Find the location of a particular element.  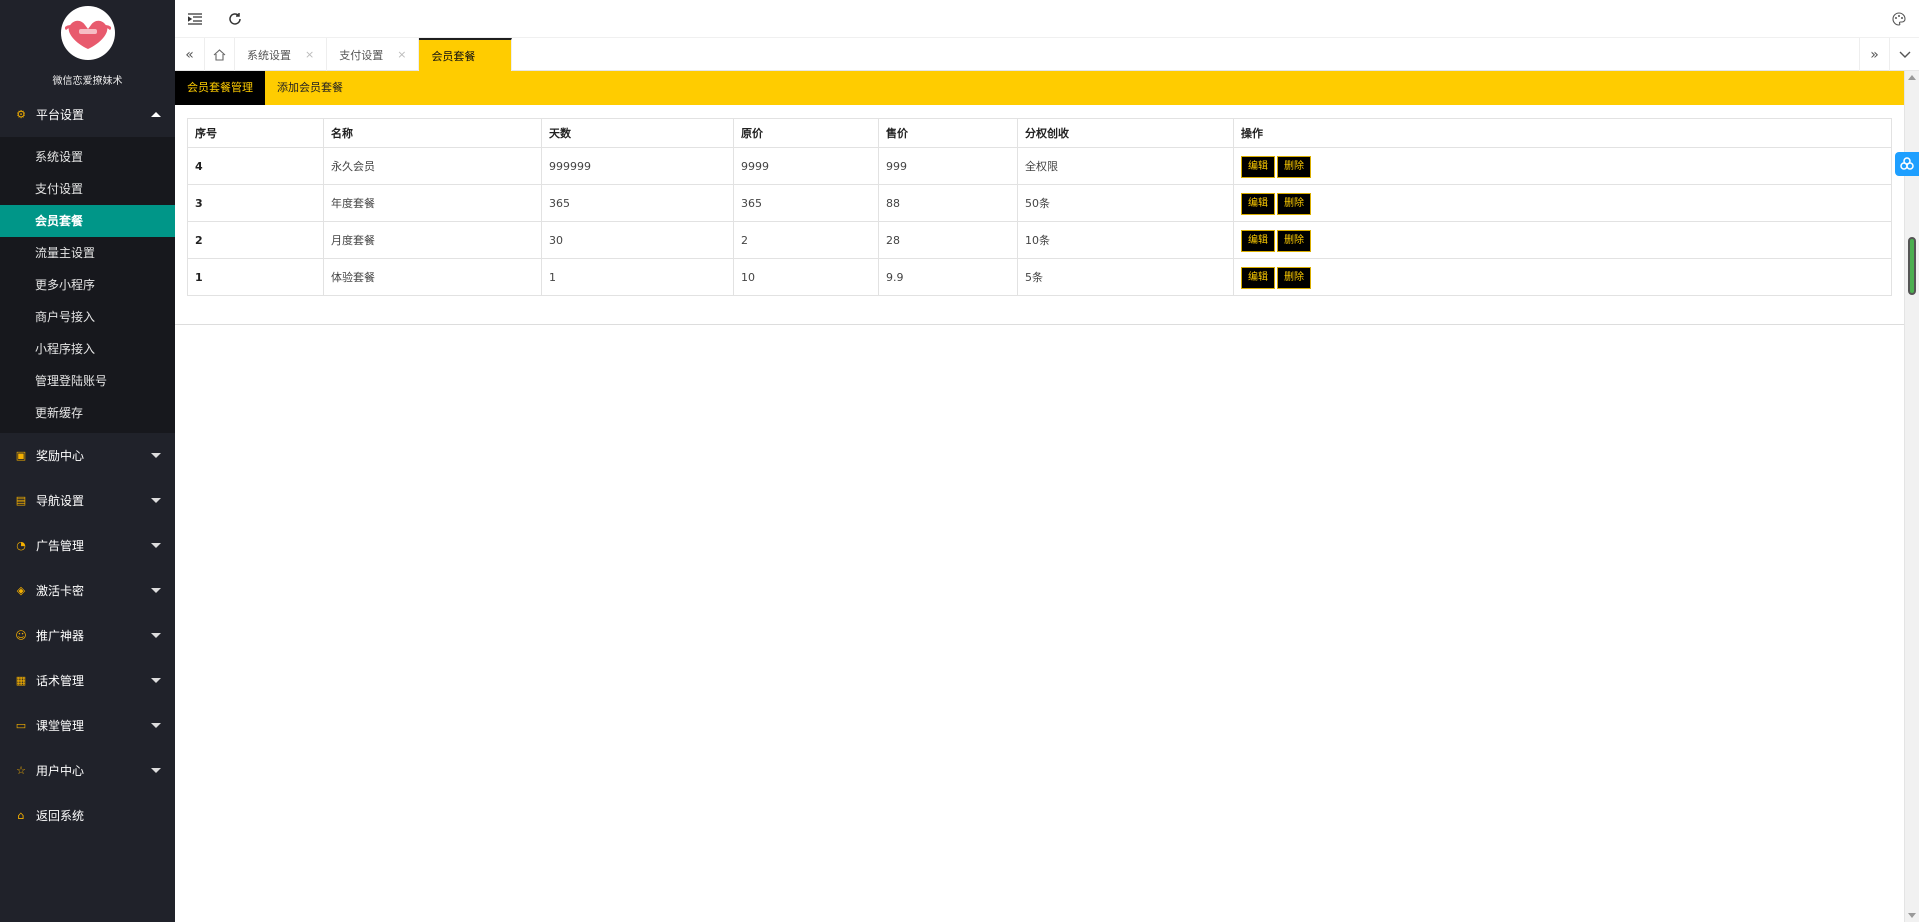

sidebar-group: ◈ 激活卡密 is located at coordinates (87, 590).